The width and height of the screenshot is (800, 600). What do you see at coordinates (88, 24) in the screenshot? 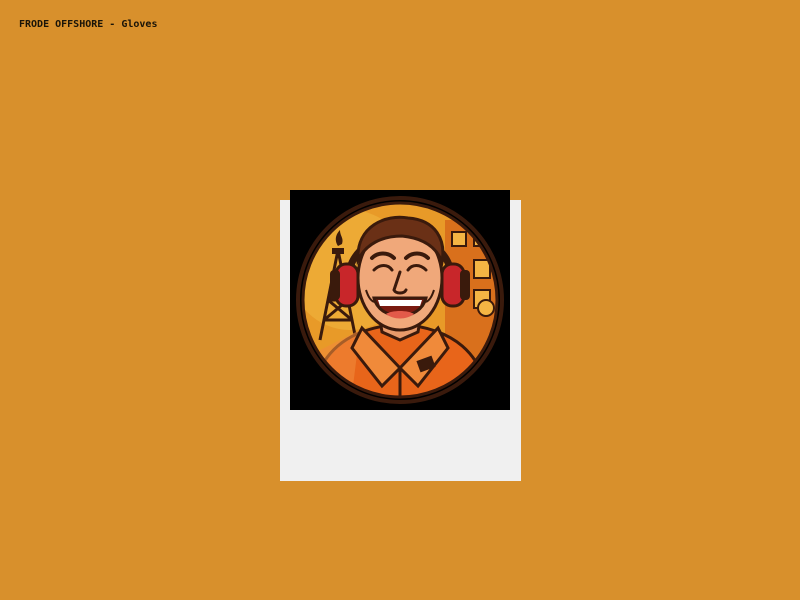
I see `page-title: FRODE OFFSHORE - Gloves` at bounding box center [88, 24].